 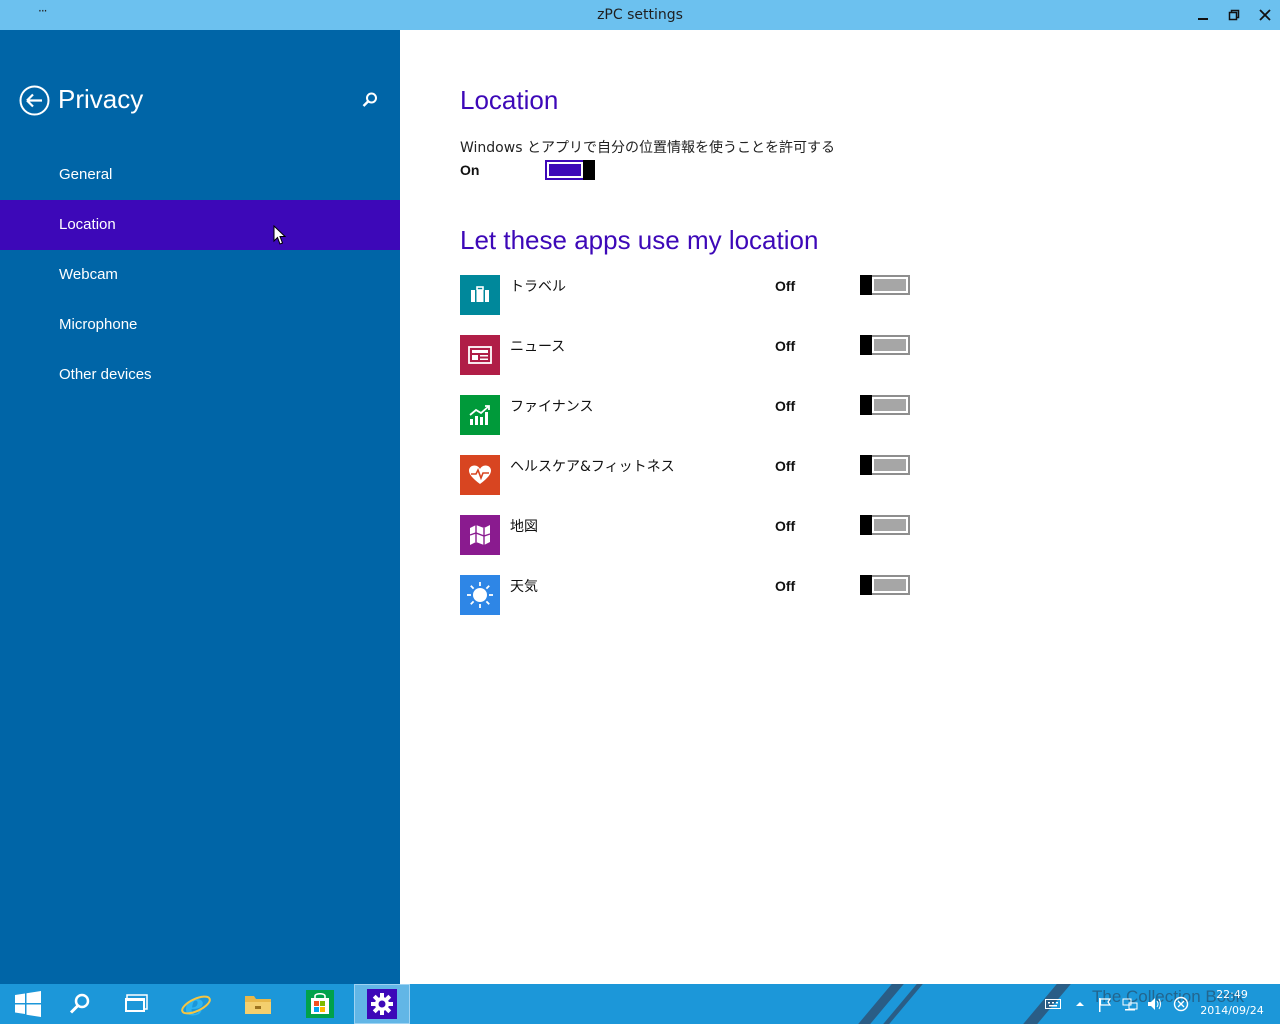 I want to click on action-center-button, so click(x=1105, y=1004).